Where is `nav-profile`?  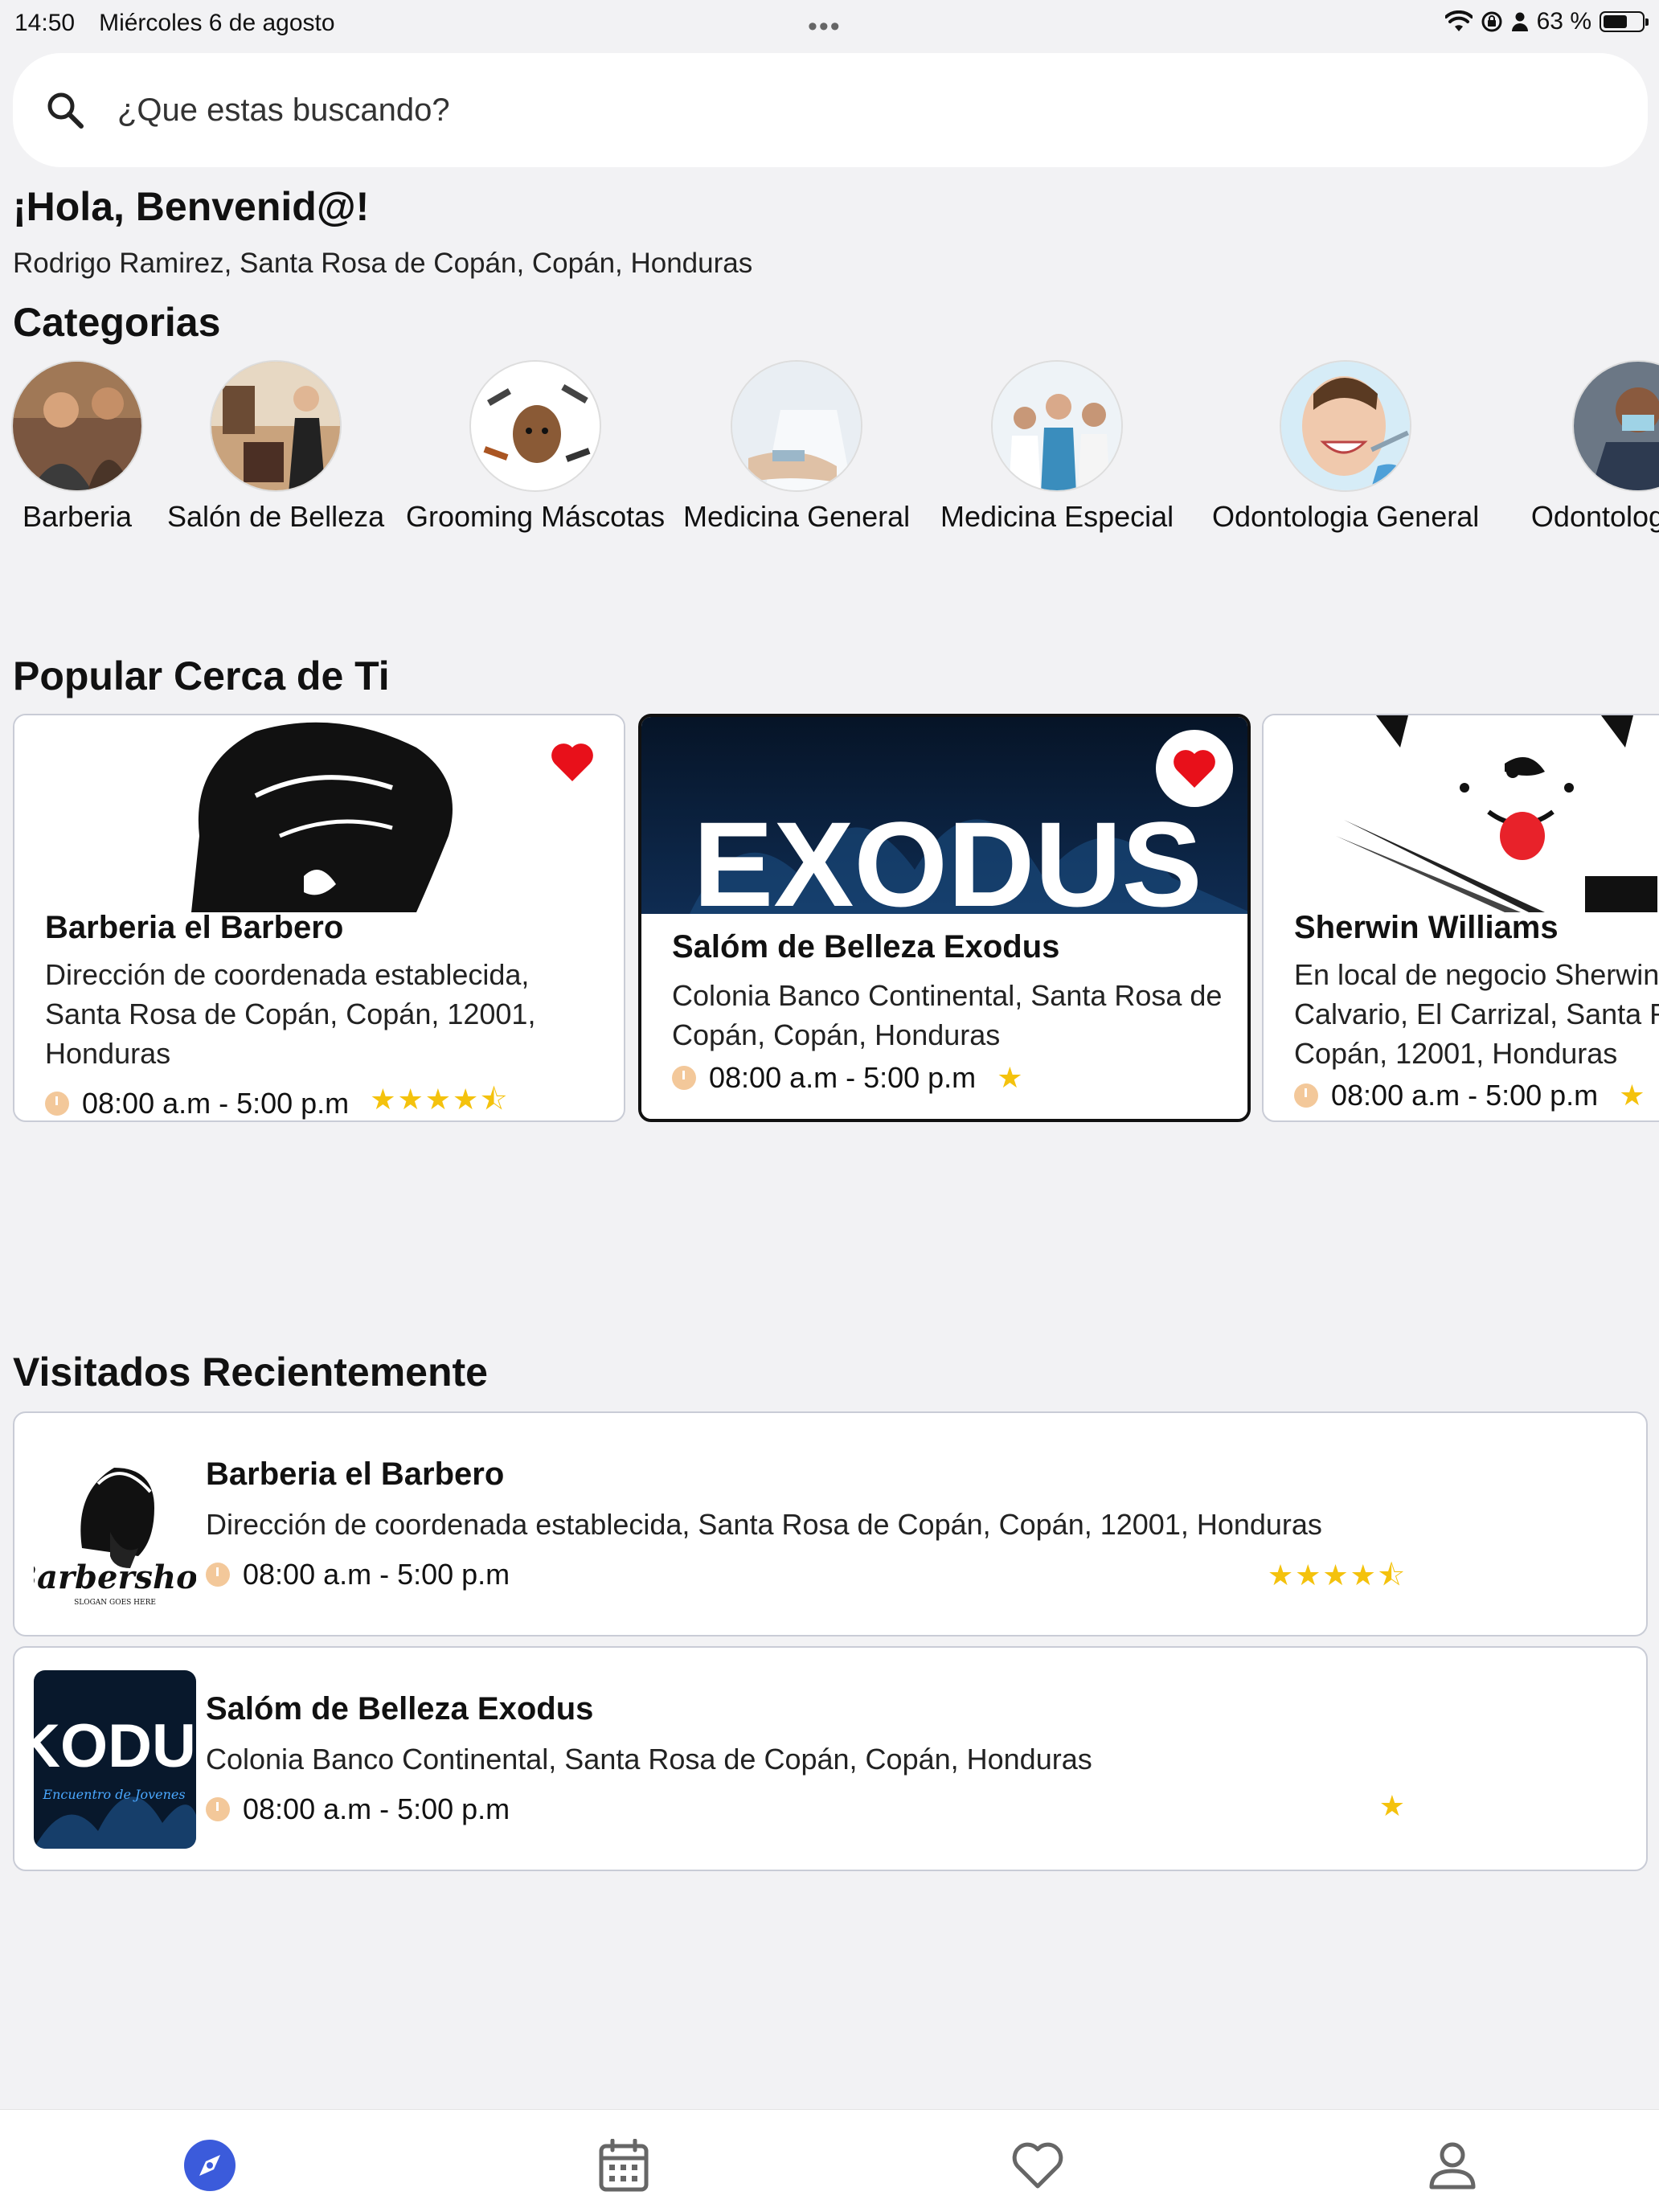
nav-profile is located at coordinates (1452, 2165).